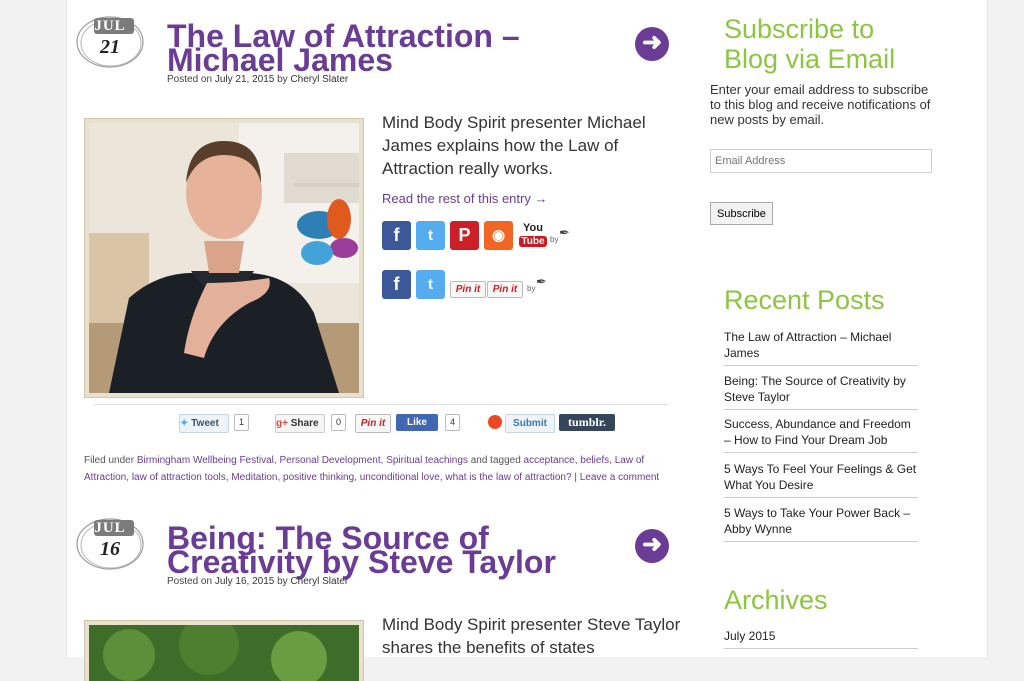  I want to click on category-link: Personal Development, so click(329, 460).